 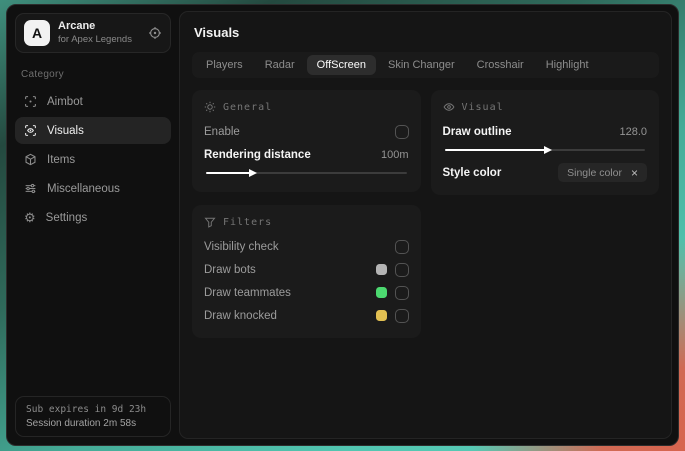 What do you see at coordinates (341, 65) in the screenshot?
I see `tab-offscreen: OffScreen` at bounding box center [341, 65].